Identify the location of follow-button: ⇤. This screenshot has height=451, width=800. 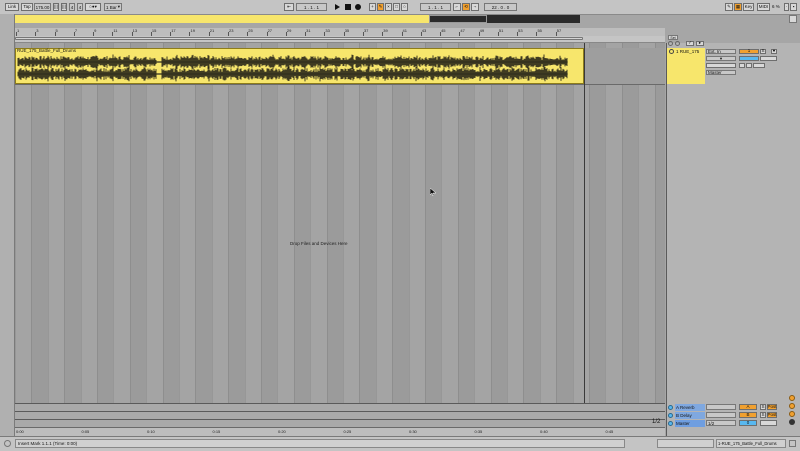
(289, 7).